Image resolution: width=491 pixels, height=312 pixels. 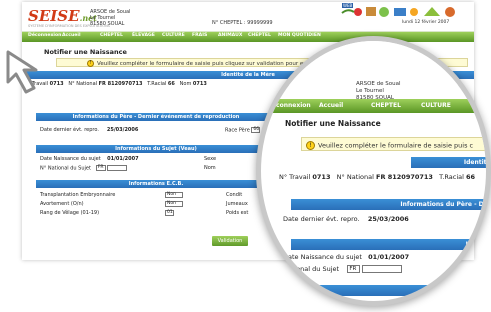 I want to click on zoom-country-input: FR, so click(x=354, y=269).